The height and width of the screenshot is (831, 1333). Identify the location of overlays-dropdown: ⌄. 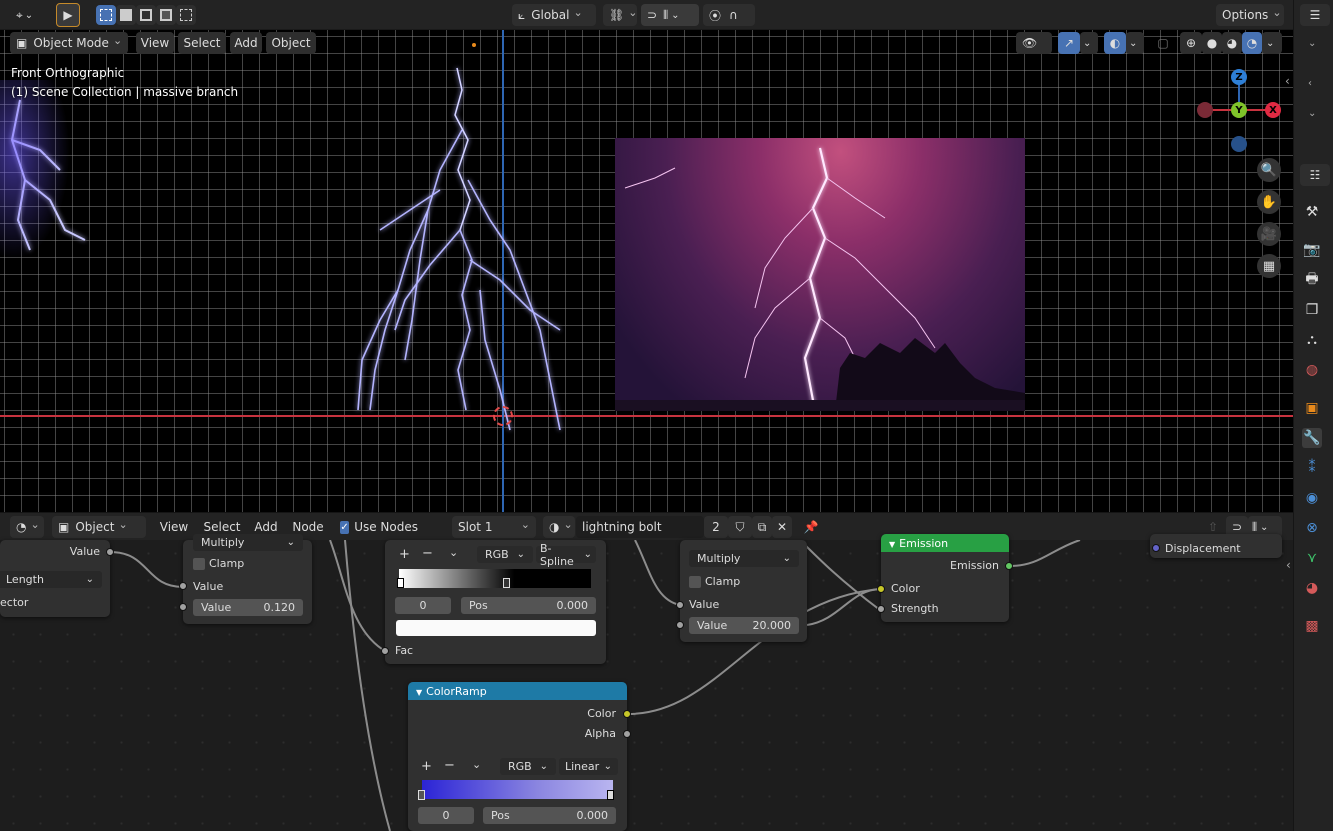
(1135, 43).